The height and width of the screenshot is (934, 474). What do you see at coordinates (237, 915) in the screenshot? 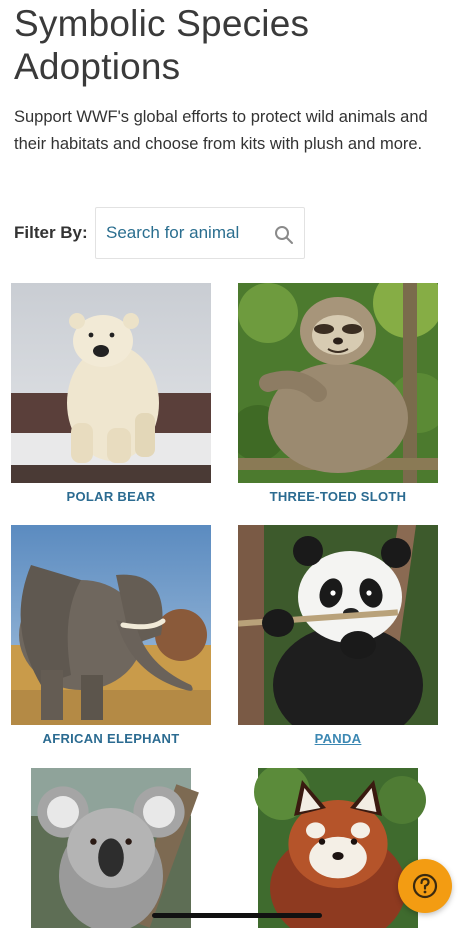
I see `home-indicator` at bounding box center [237, 915].